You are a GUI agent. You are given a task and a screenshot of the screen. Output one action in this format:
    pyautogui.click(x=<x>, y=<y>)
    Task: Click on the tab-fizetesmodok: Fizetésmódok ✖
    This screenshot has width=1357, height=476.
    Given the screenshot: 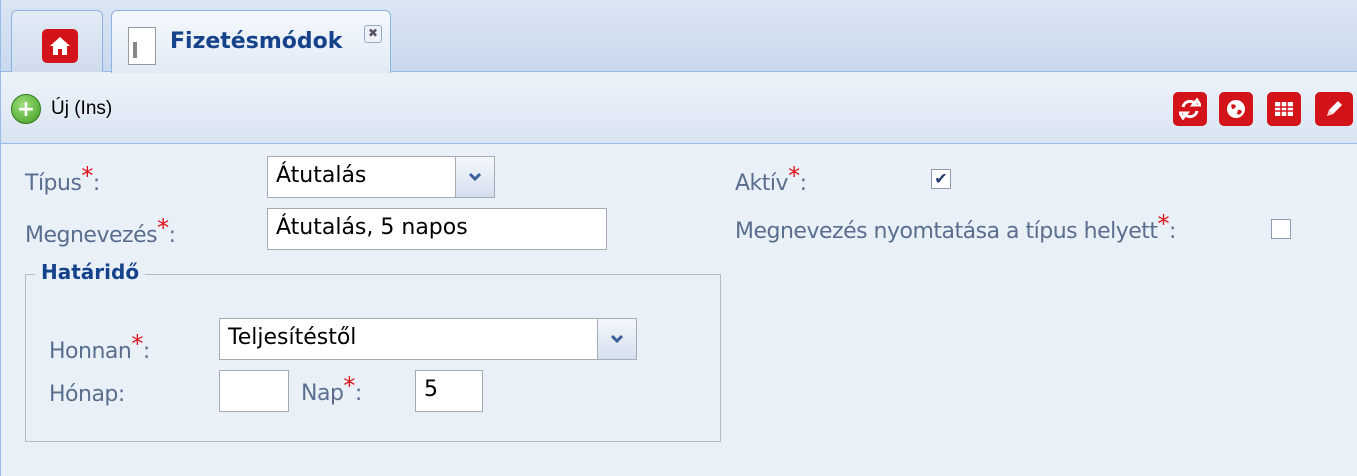 What is the action you would take?
    pyautogui.click(x=251, y=41)
    